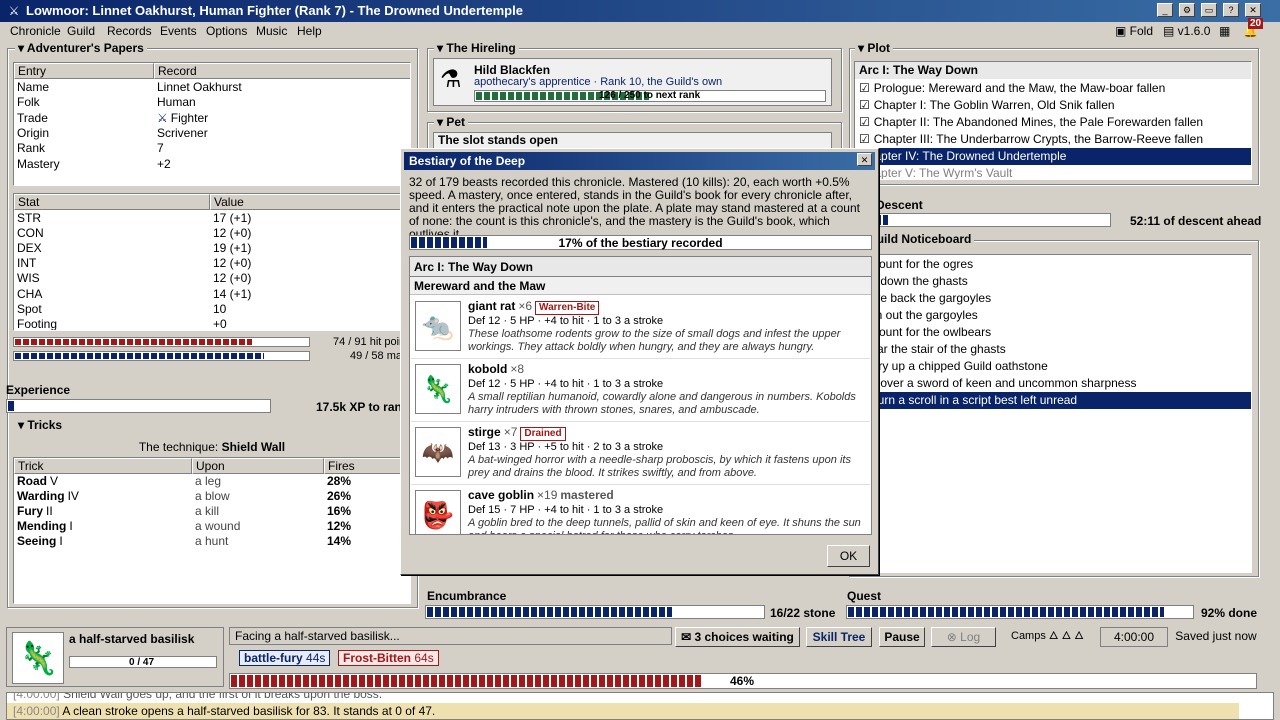 The height and width of the screenshot is (720, 1280). I want to click on papers-entry: Mastery, so click(38, 163).